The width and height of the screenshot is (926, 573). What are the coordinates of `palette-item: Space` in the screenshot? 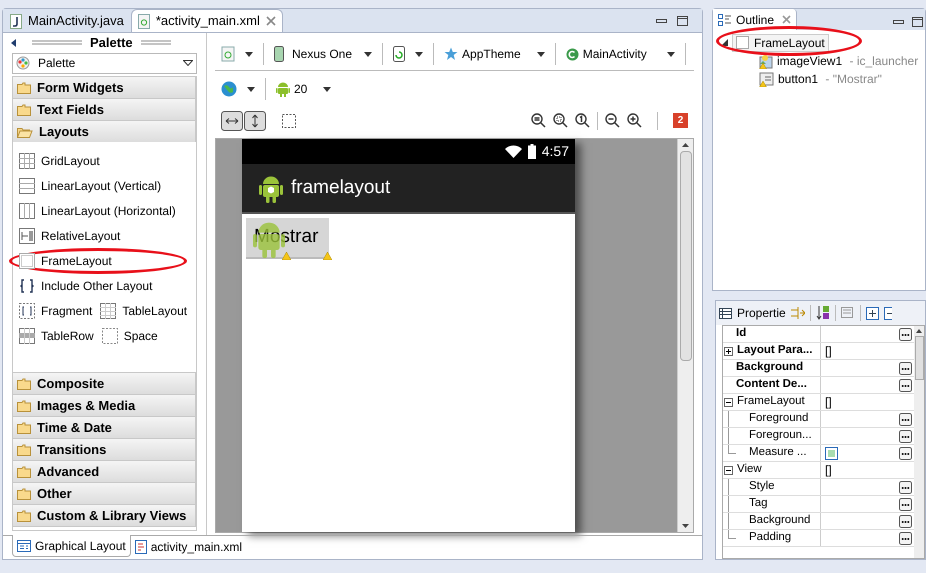 It's located at (130, 335).